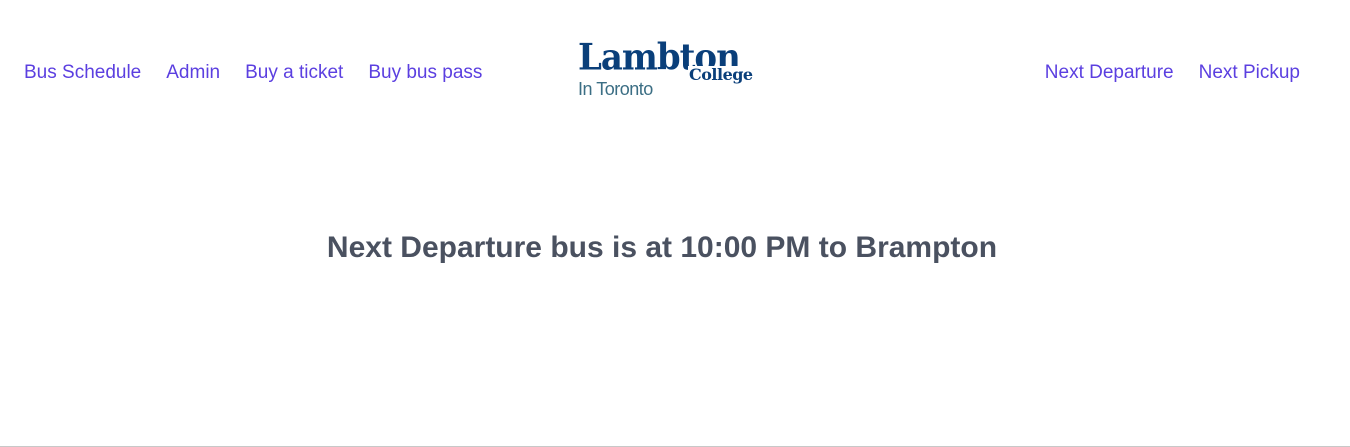 The image size is (1350, 447). Describe the element at coordinates (294, 73) in the screenshot. I see `nav-link-buy-ticket: Buy a ticket` at that location.